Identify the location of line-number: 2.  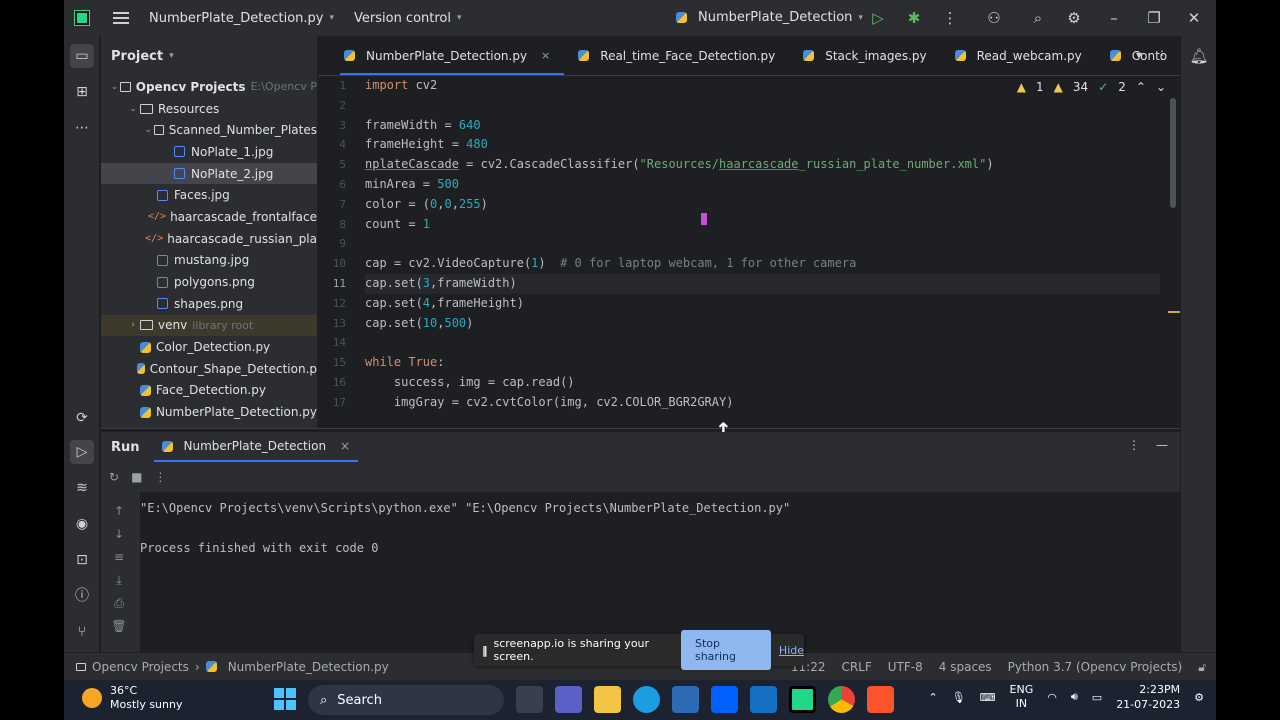
(340, 106).